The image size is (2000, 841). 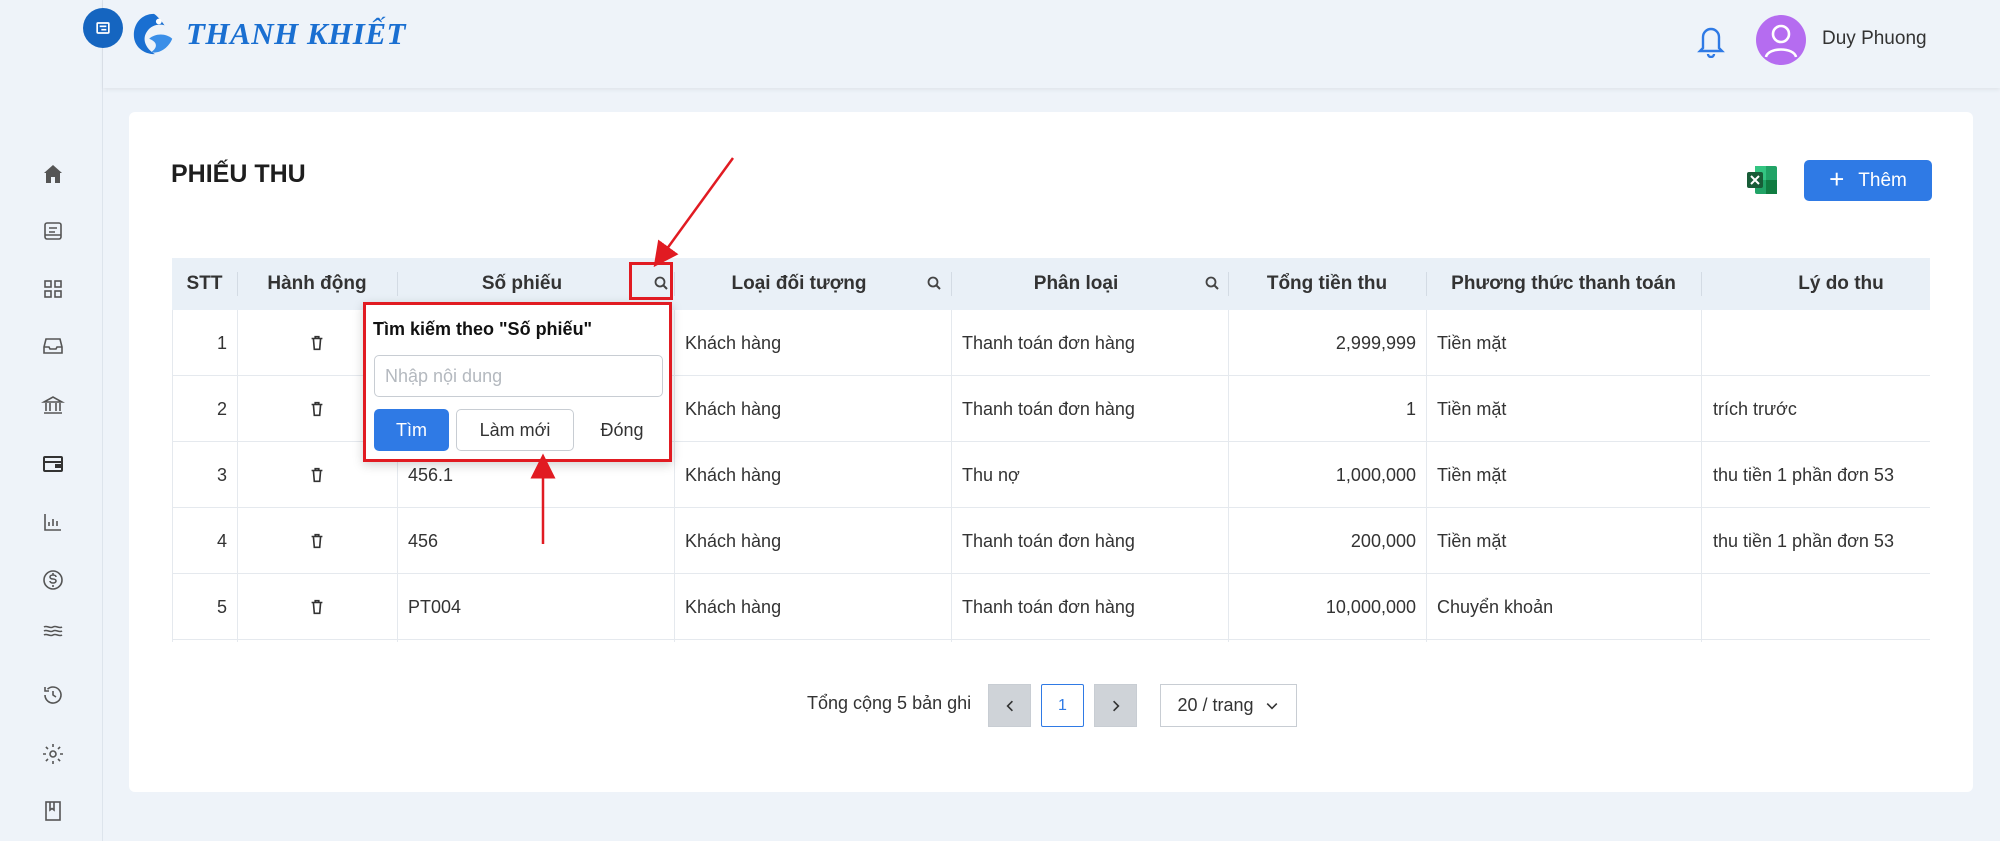 What do you see at coordinates (1563, 283) in the screenshot?
I see `col-method: Phương thức thanh toán` at bounding box center [1563, 283].